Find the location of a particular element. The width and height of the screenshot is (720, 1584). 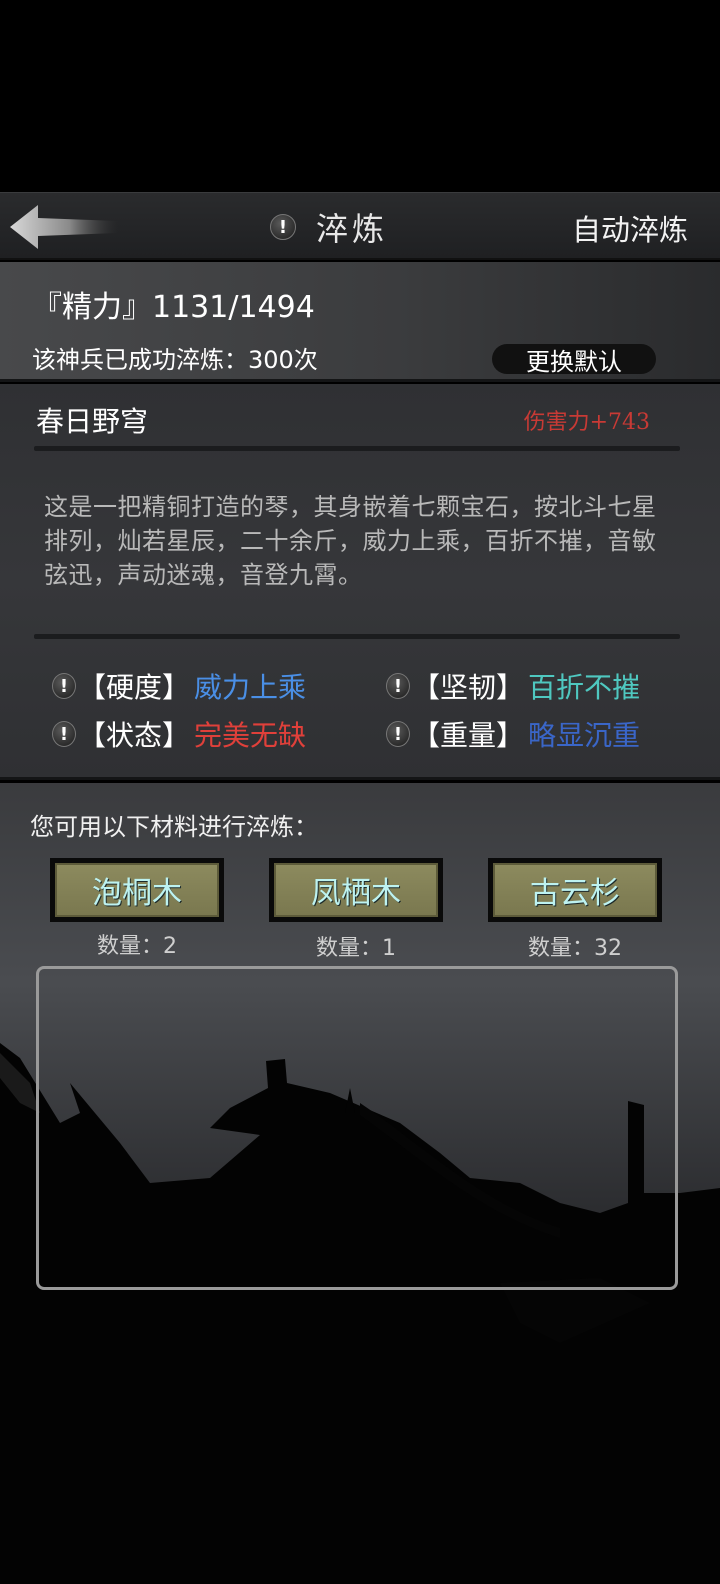

material-button-fengqi: 凤栖木 is located at coordinates (356, 890).